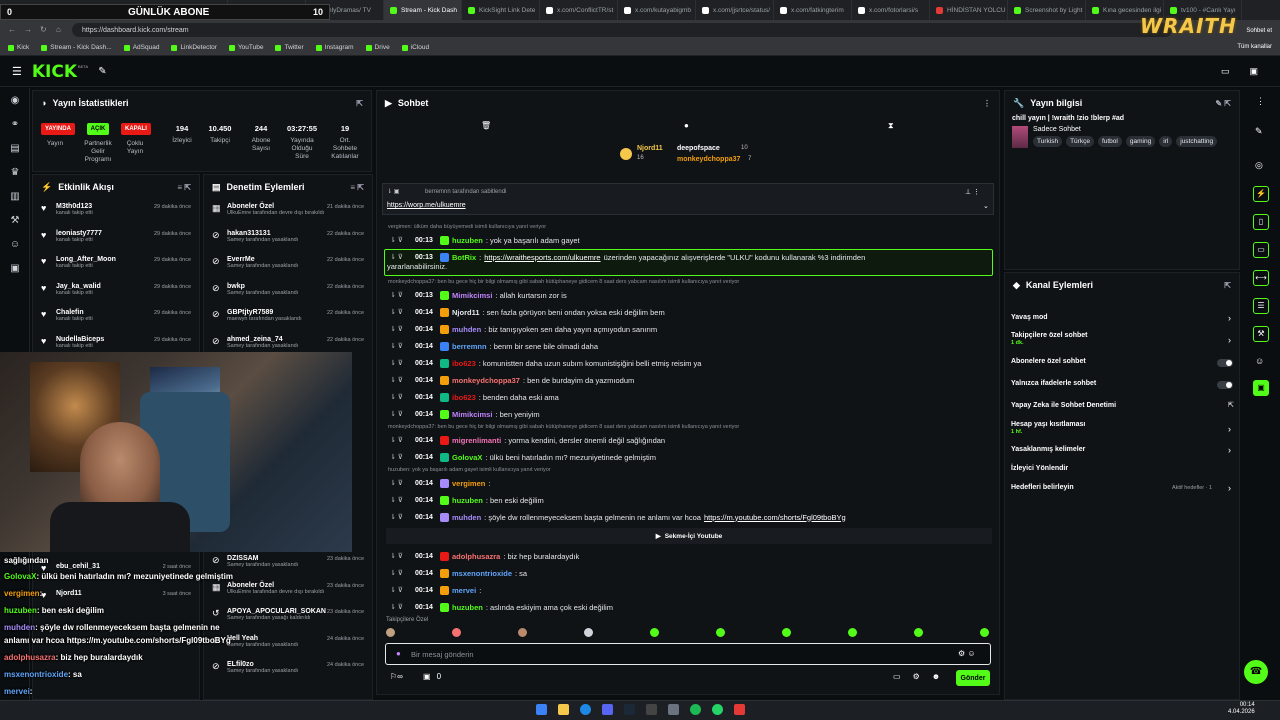 This screenshot has height=720, width=1280. I want to click on dashboard-icon: ▣, so click(1253, 71).